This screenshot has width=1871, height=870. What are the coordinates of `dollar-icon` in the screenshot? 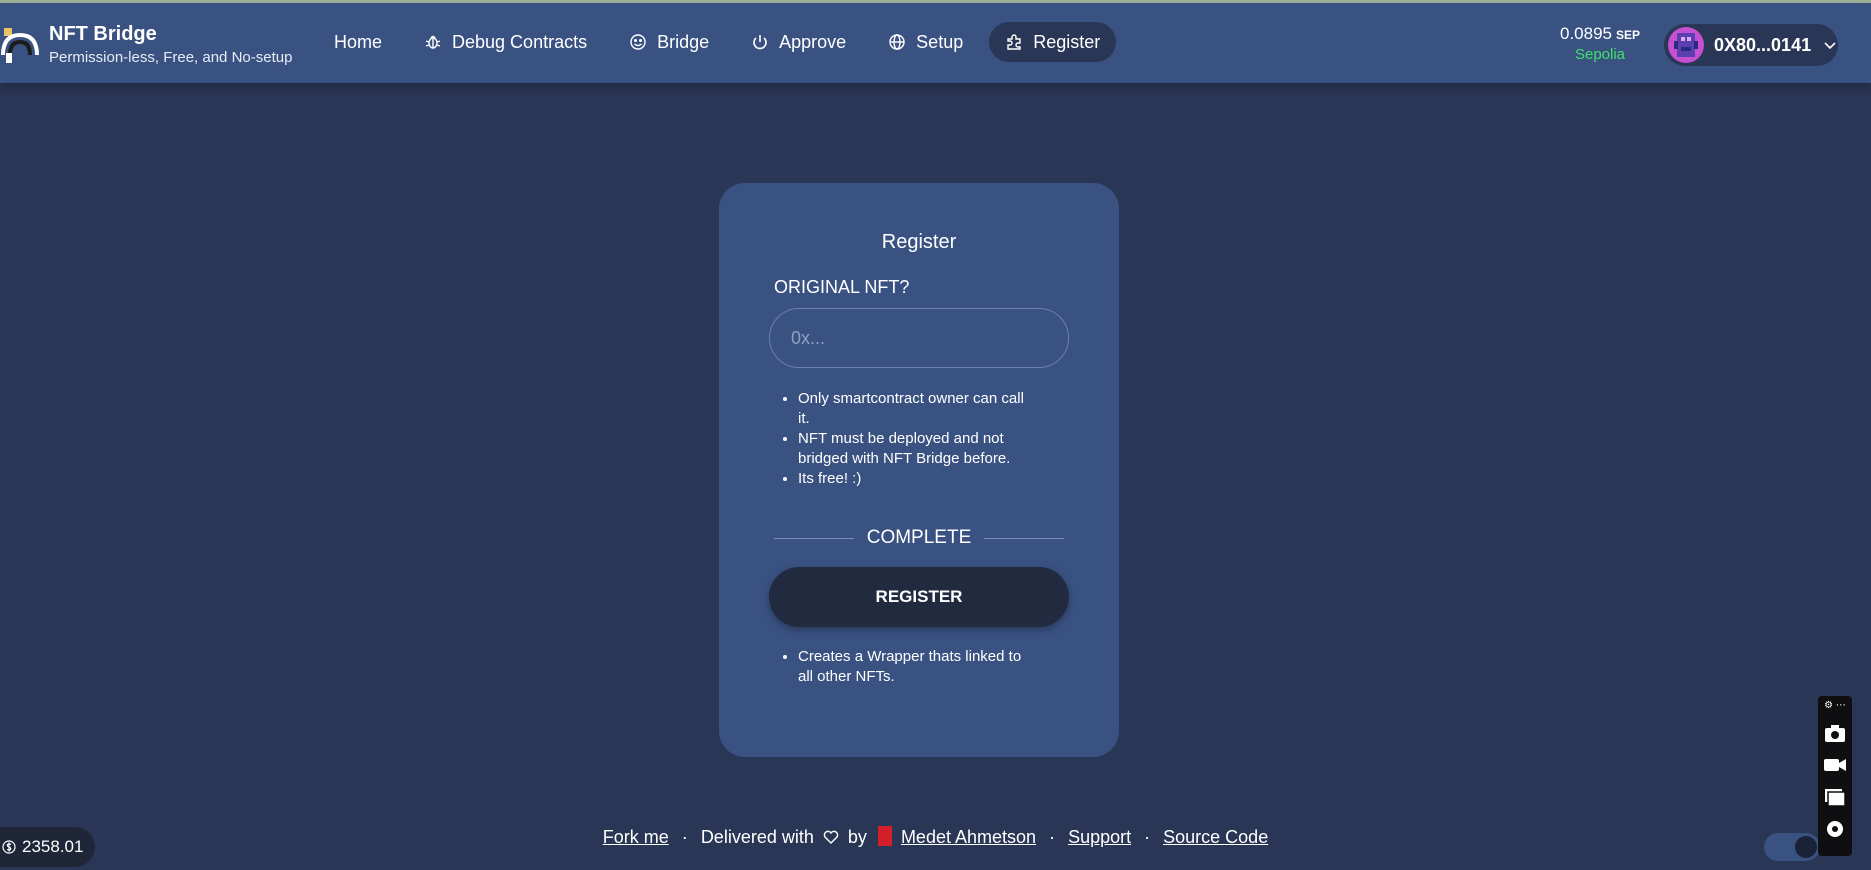 It's located at (9, 847).